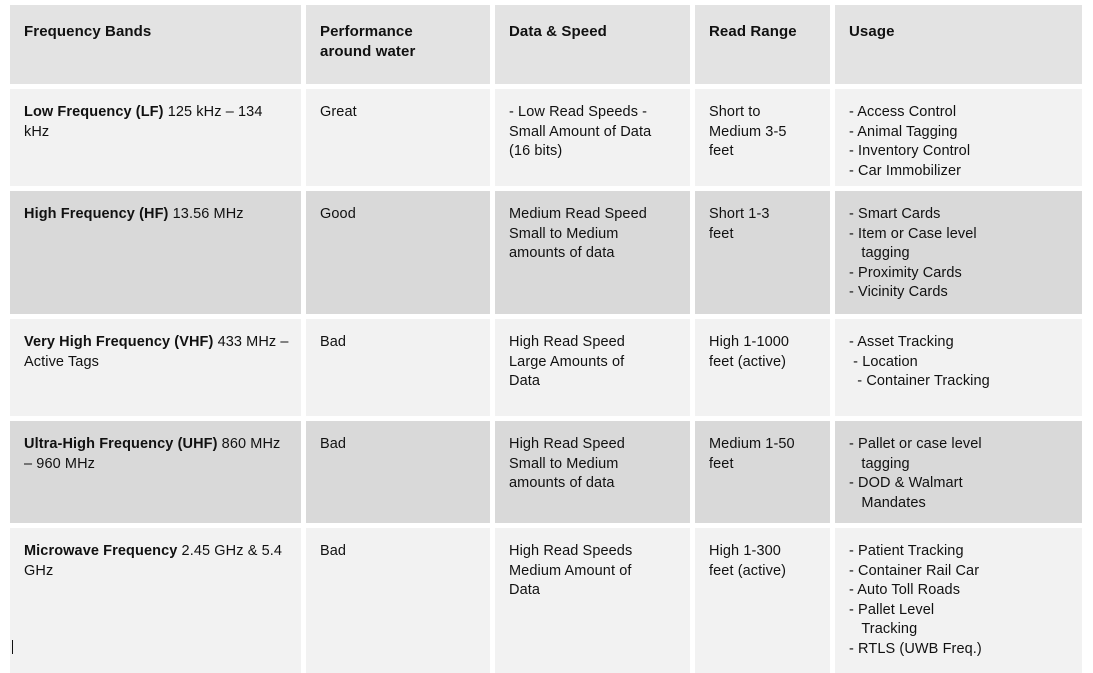 The width and height of the screenshot is (1093, 673). I want to click on cell-read-range: Short 1-3 feet, so click(762, 252).